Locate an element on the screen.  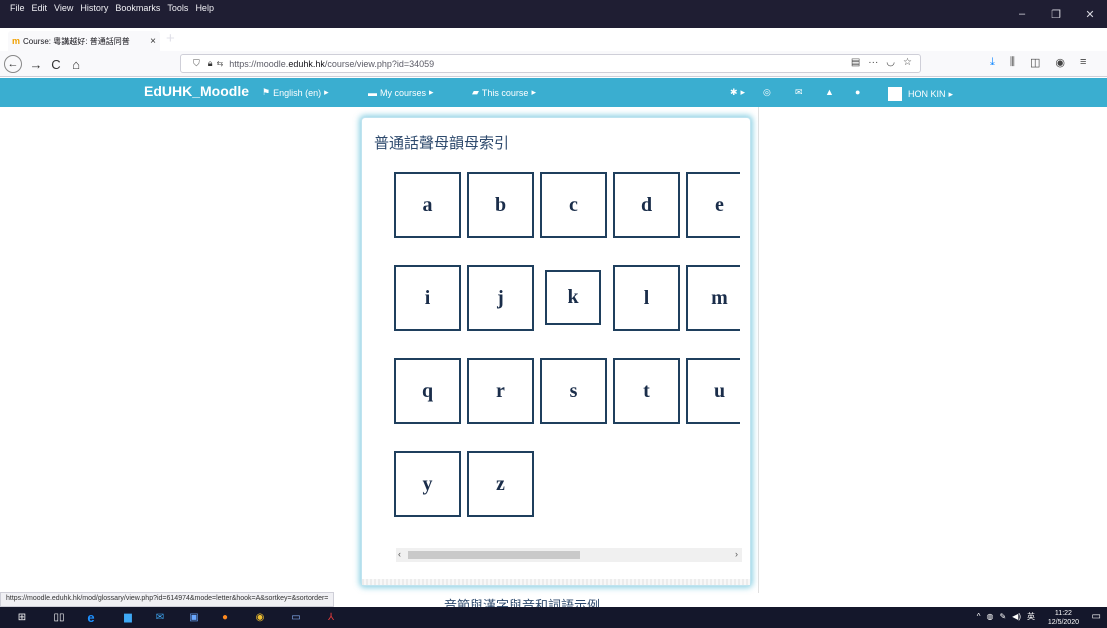
menu-item-history: History is located at coordinates (94, 8).